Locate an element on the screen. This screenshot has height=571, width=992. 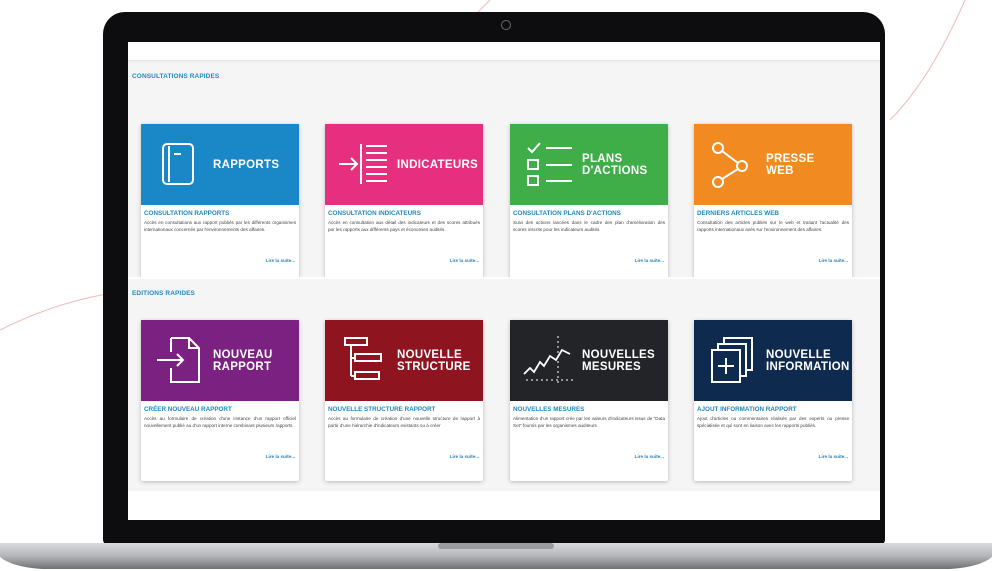
card-title: CONSULTATION RAPPORTS is located at coordinates (187, 213).